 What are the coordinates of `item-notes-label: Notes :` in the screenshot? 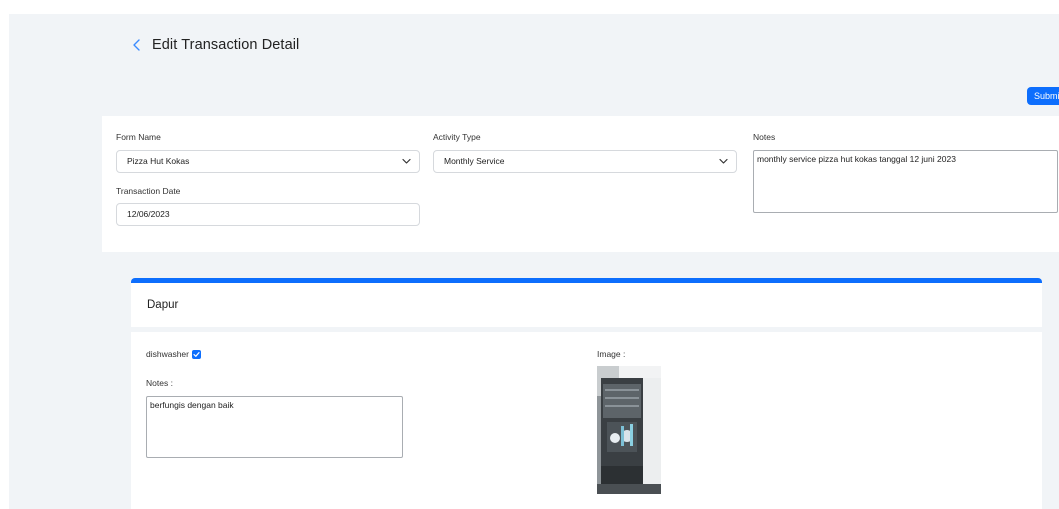 It's located at (159, 383).